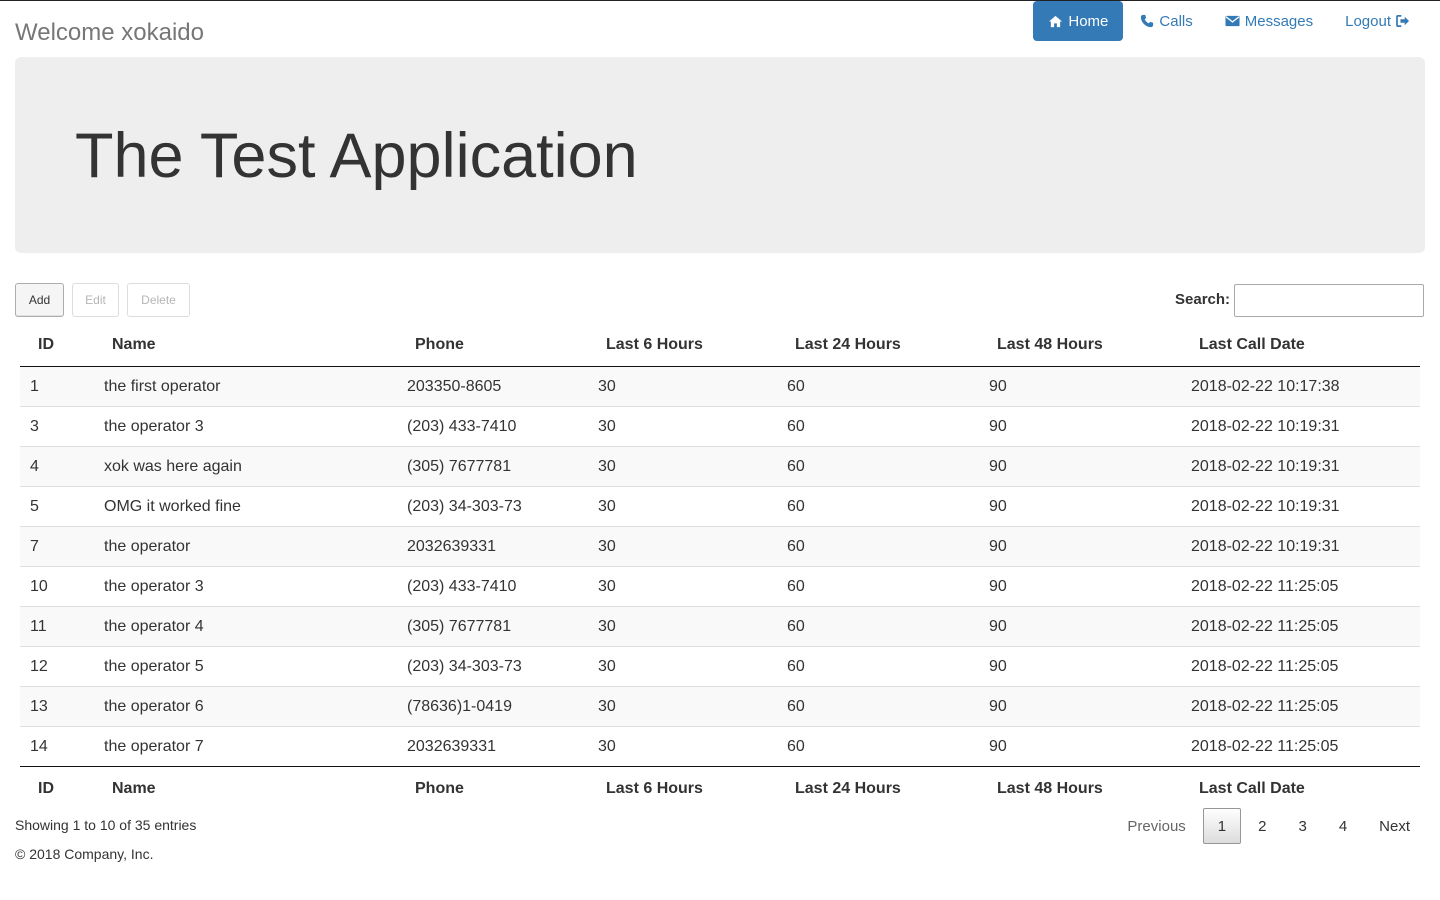 The width and height of the screenshot is (1440, 900). What do you see at coordinates (245, 426) in the screenshot?
I see `table-cell: the operator 3` at bounding box center [245, 426].